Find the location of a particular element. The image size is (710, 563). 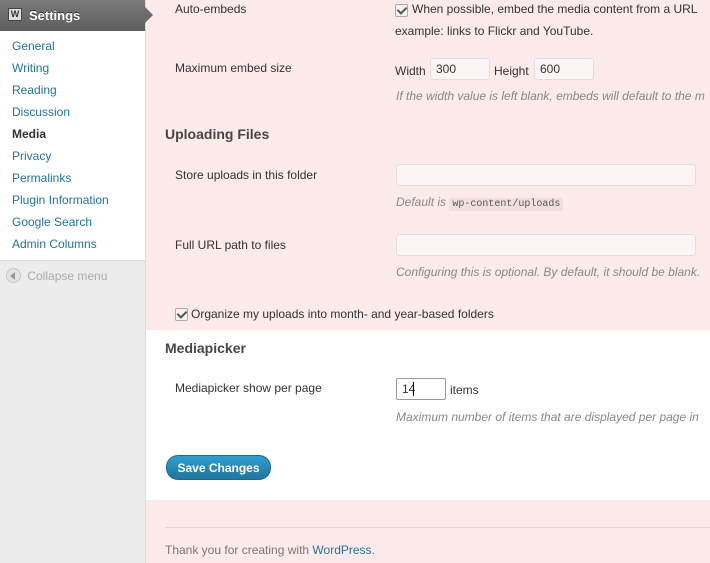

footer-credit: Thank you for creating with WordPress. is located at coordinates (270, 550).